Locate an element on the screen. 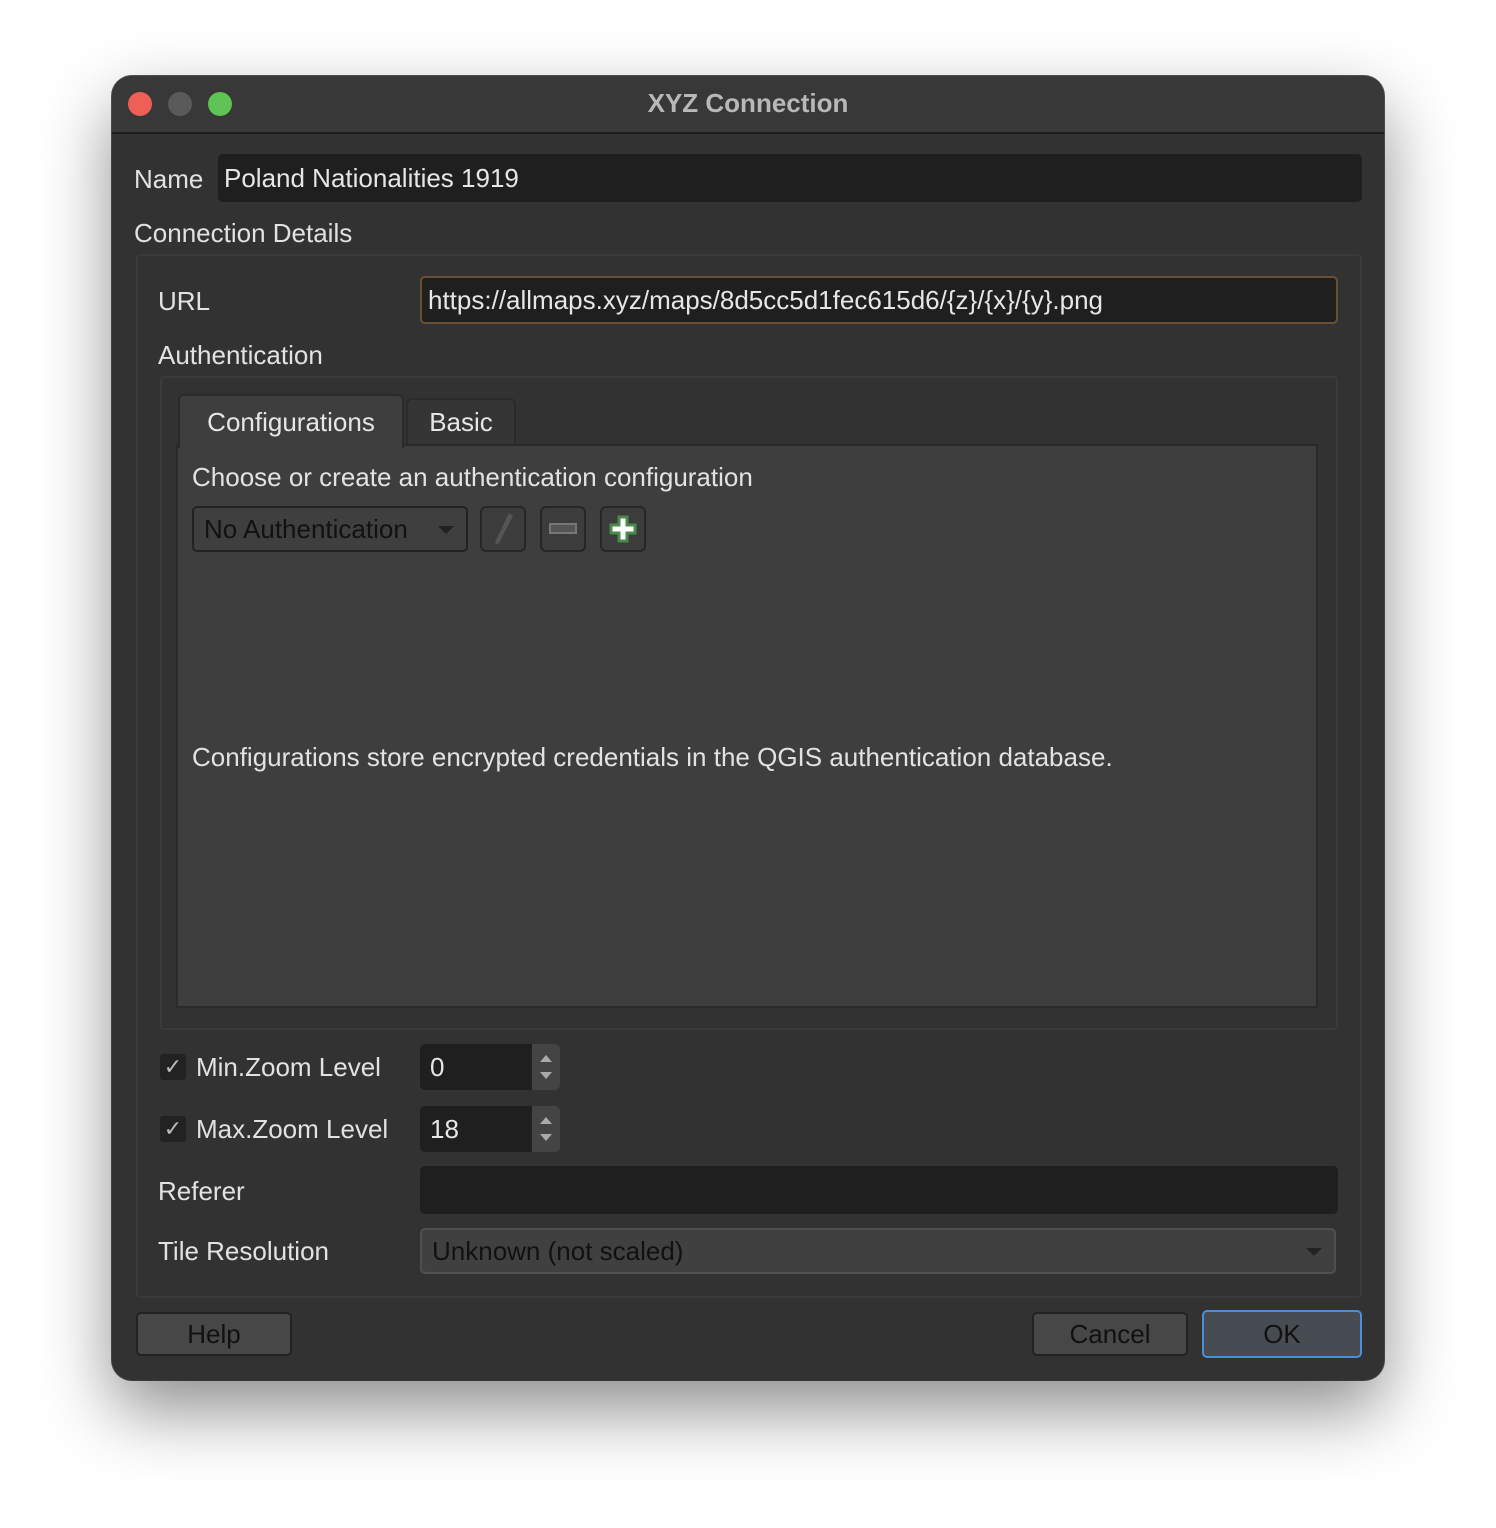  edit-config-button is located at coordinates (503, 529).